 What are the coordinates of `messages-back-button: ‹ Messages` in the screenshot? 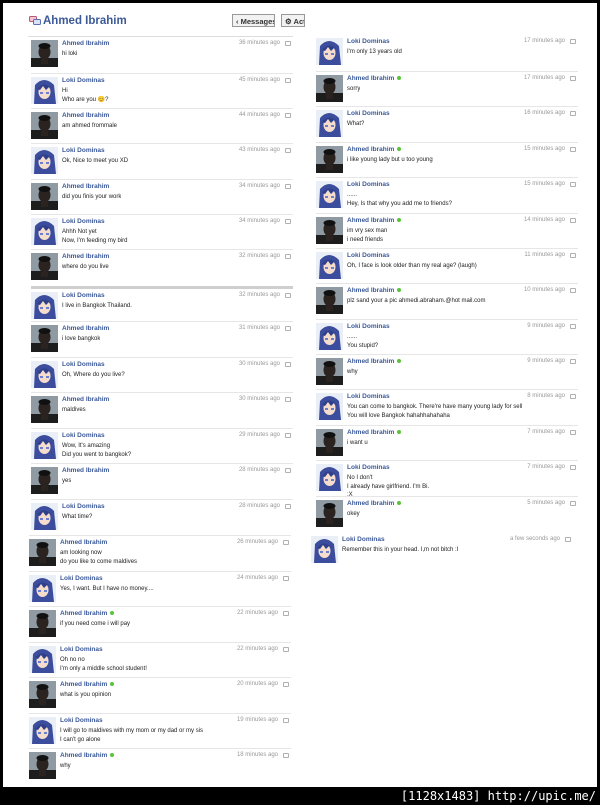 It's located at (253, 20).